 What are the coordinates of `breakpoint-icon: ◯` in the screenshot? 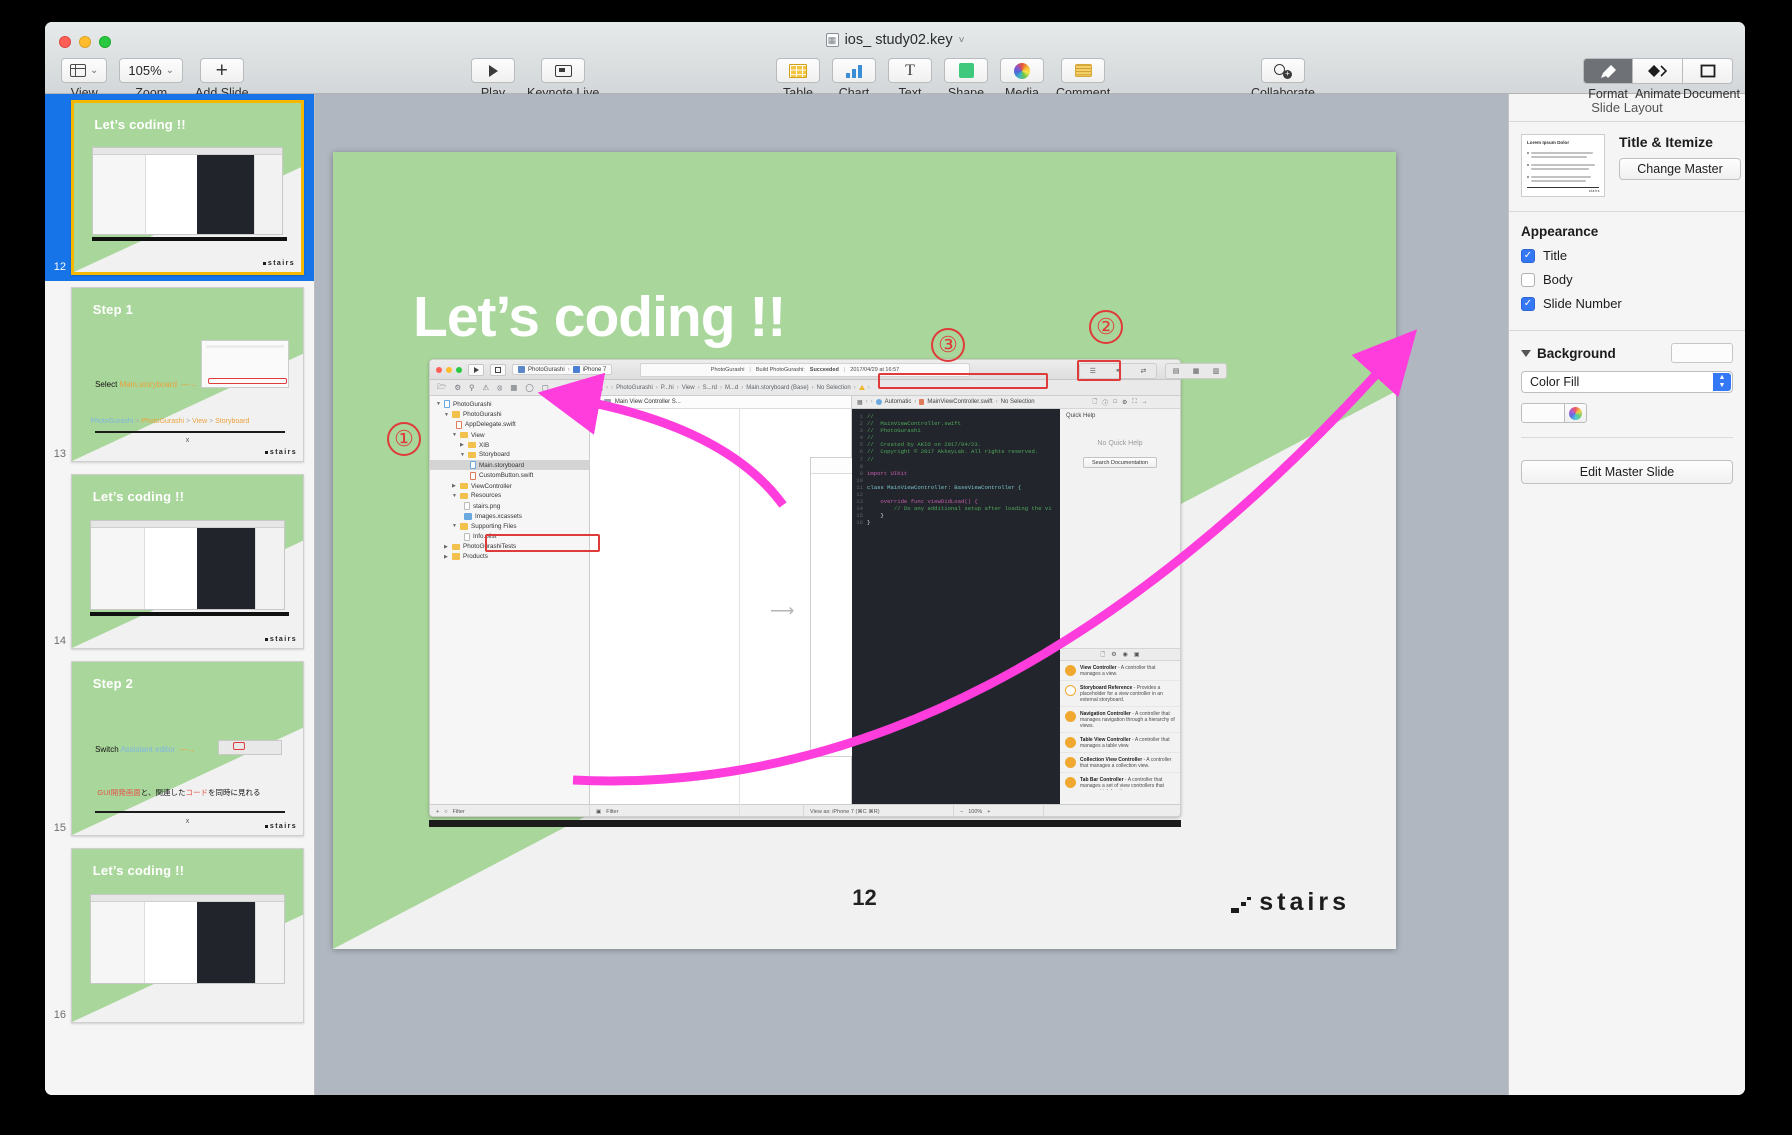 It's located at (529, 387).